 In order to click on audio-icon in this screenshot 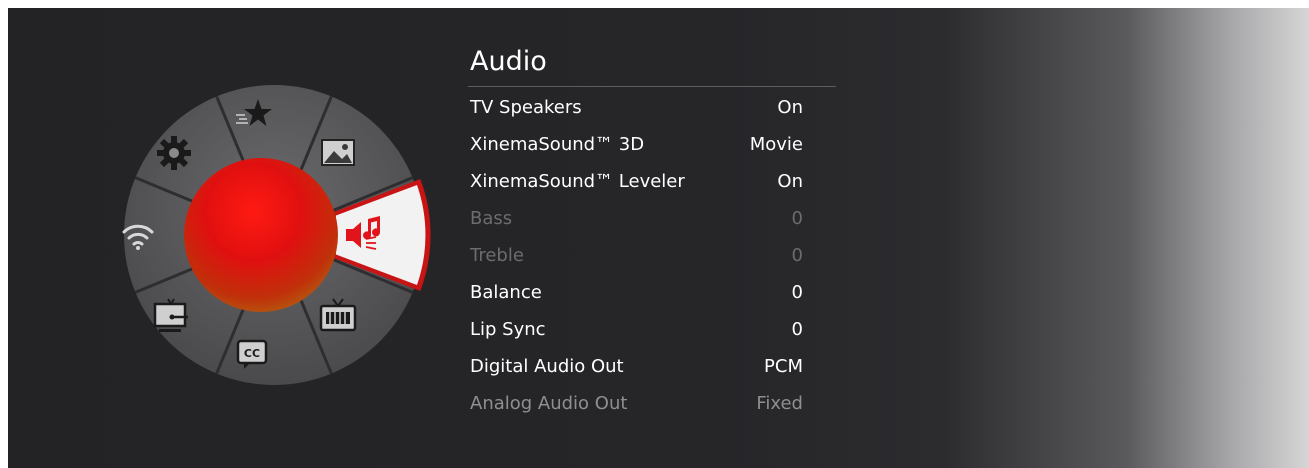, I will do `click(364, 235)`.